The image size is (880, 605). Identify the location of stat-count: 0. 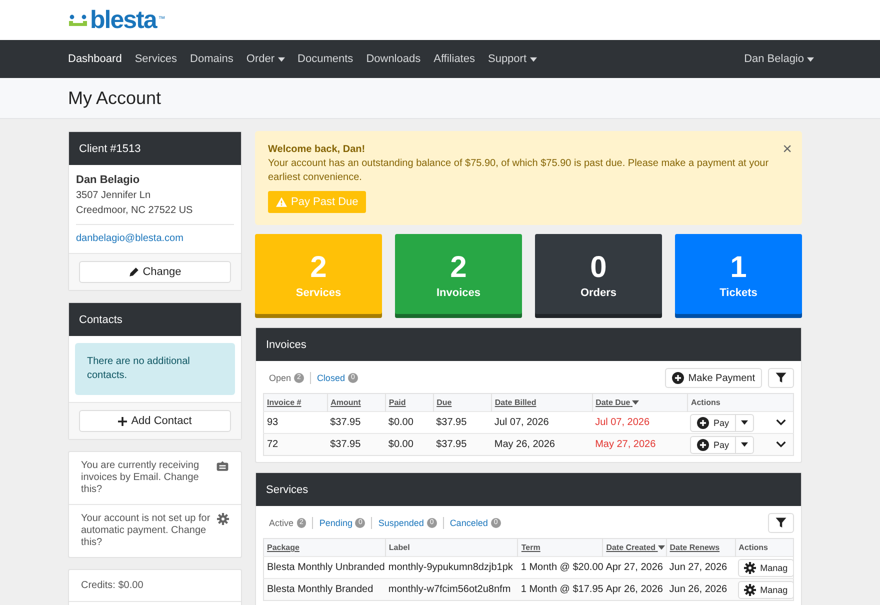
(598, 268).